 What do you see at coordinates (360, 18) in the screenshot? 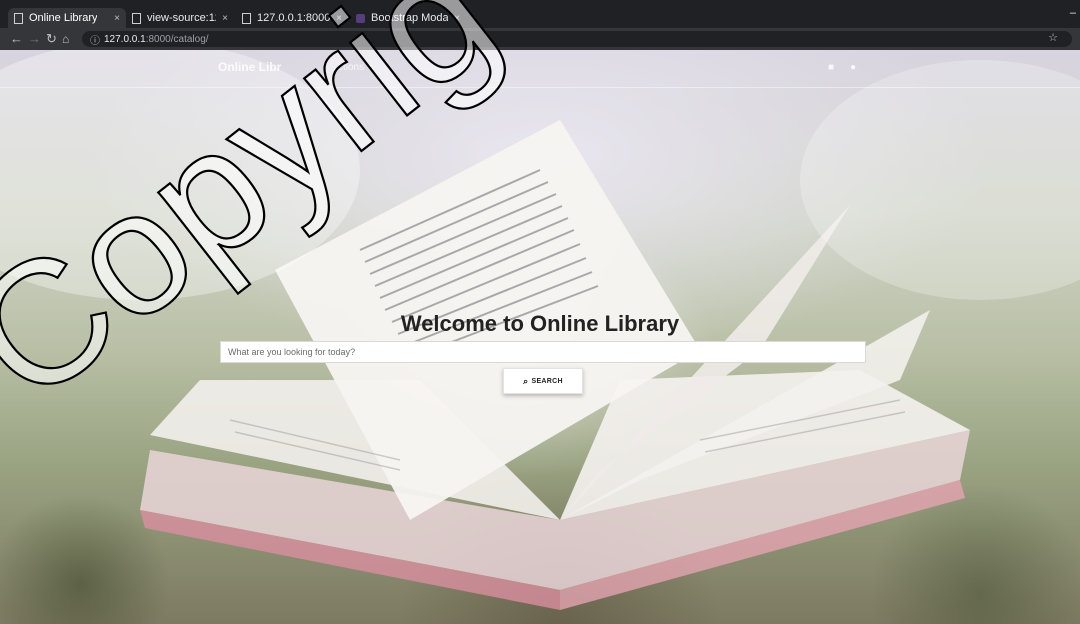
I see `bootstrap-icon` at bounding box center [360, 18].